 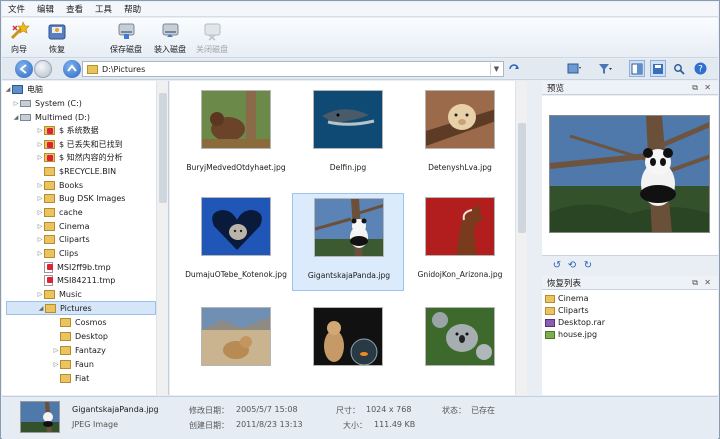 I want to click on list-item: Cliparts, so click(x=567, y=310).